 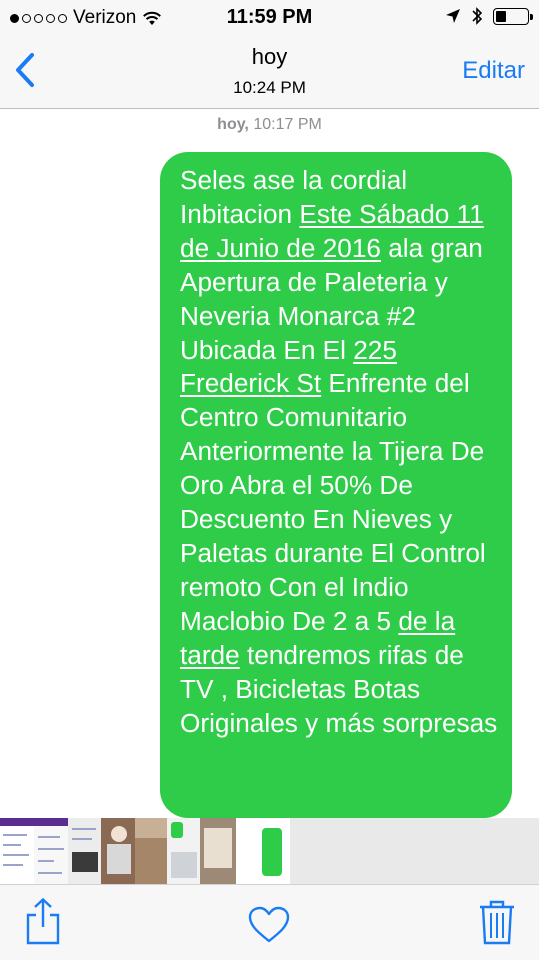 I want to click on share-button, so click(x=43, y=922).